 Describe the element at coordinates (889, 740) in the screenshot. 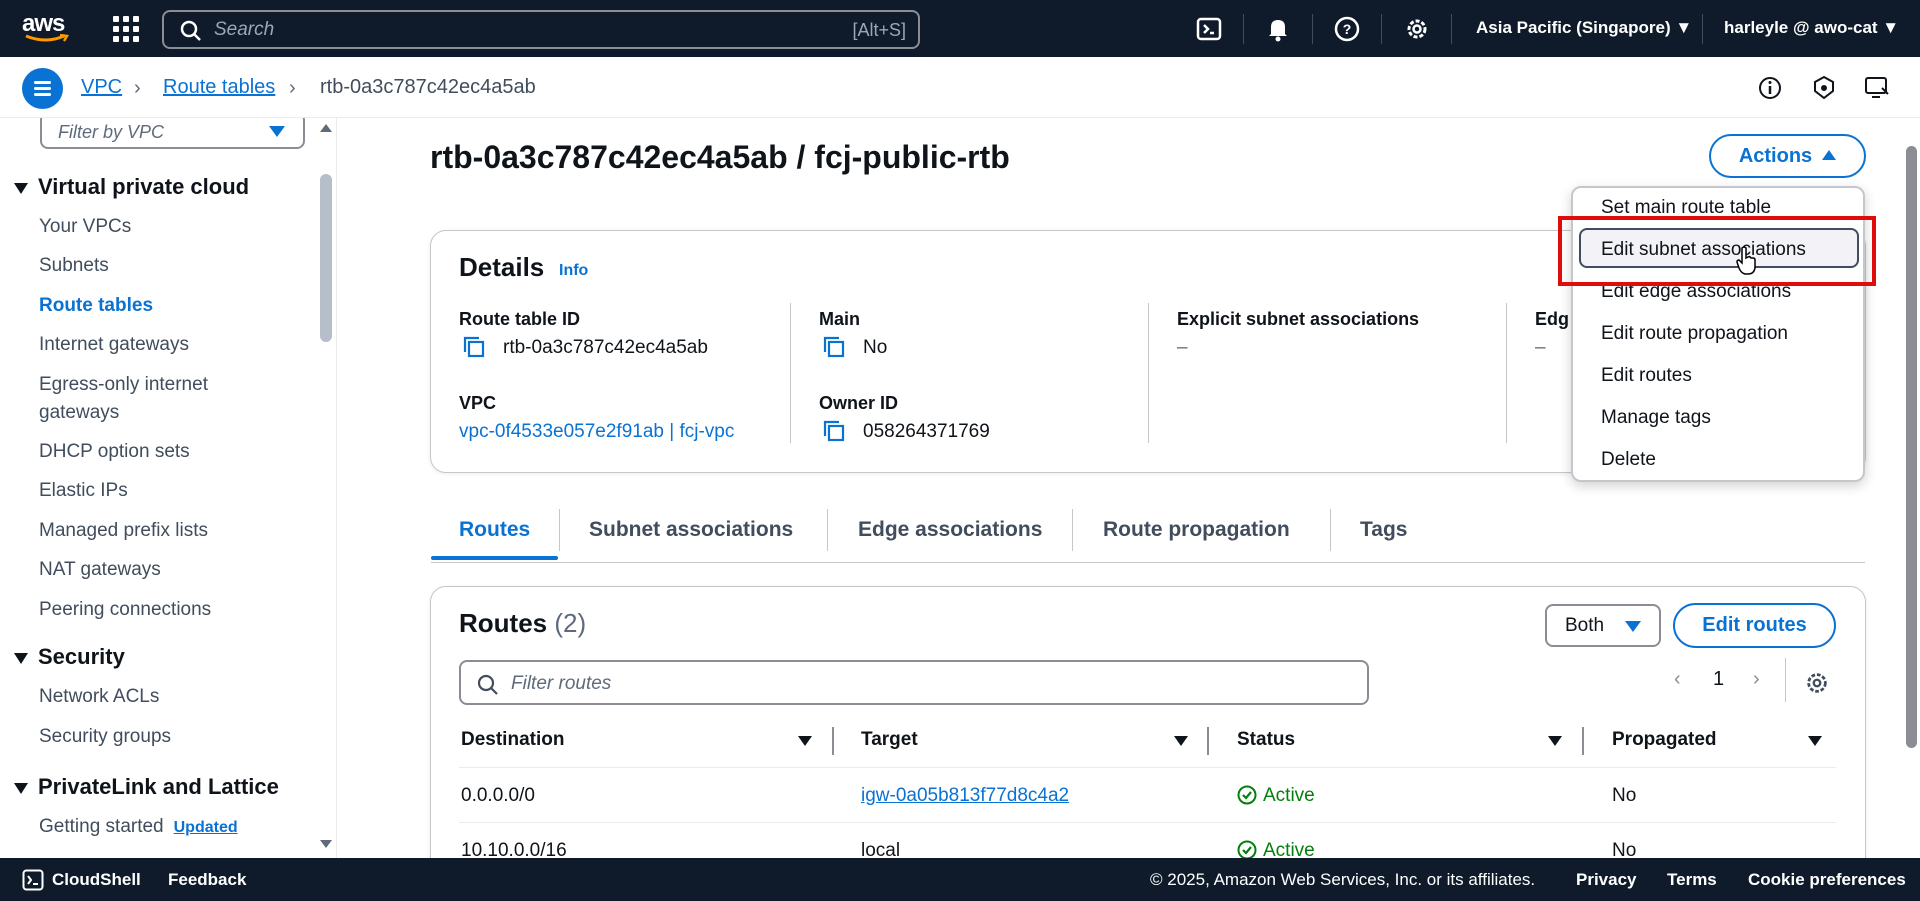

I see `column-header-target: Target` at that location.